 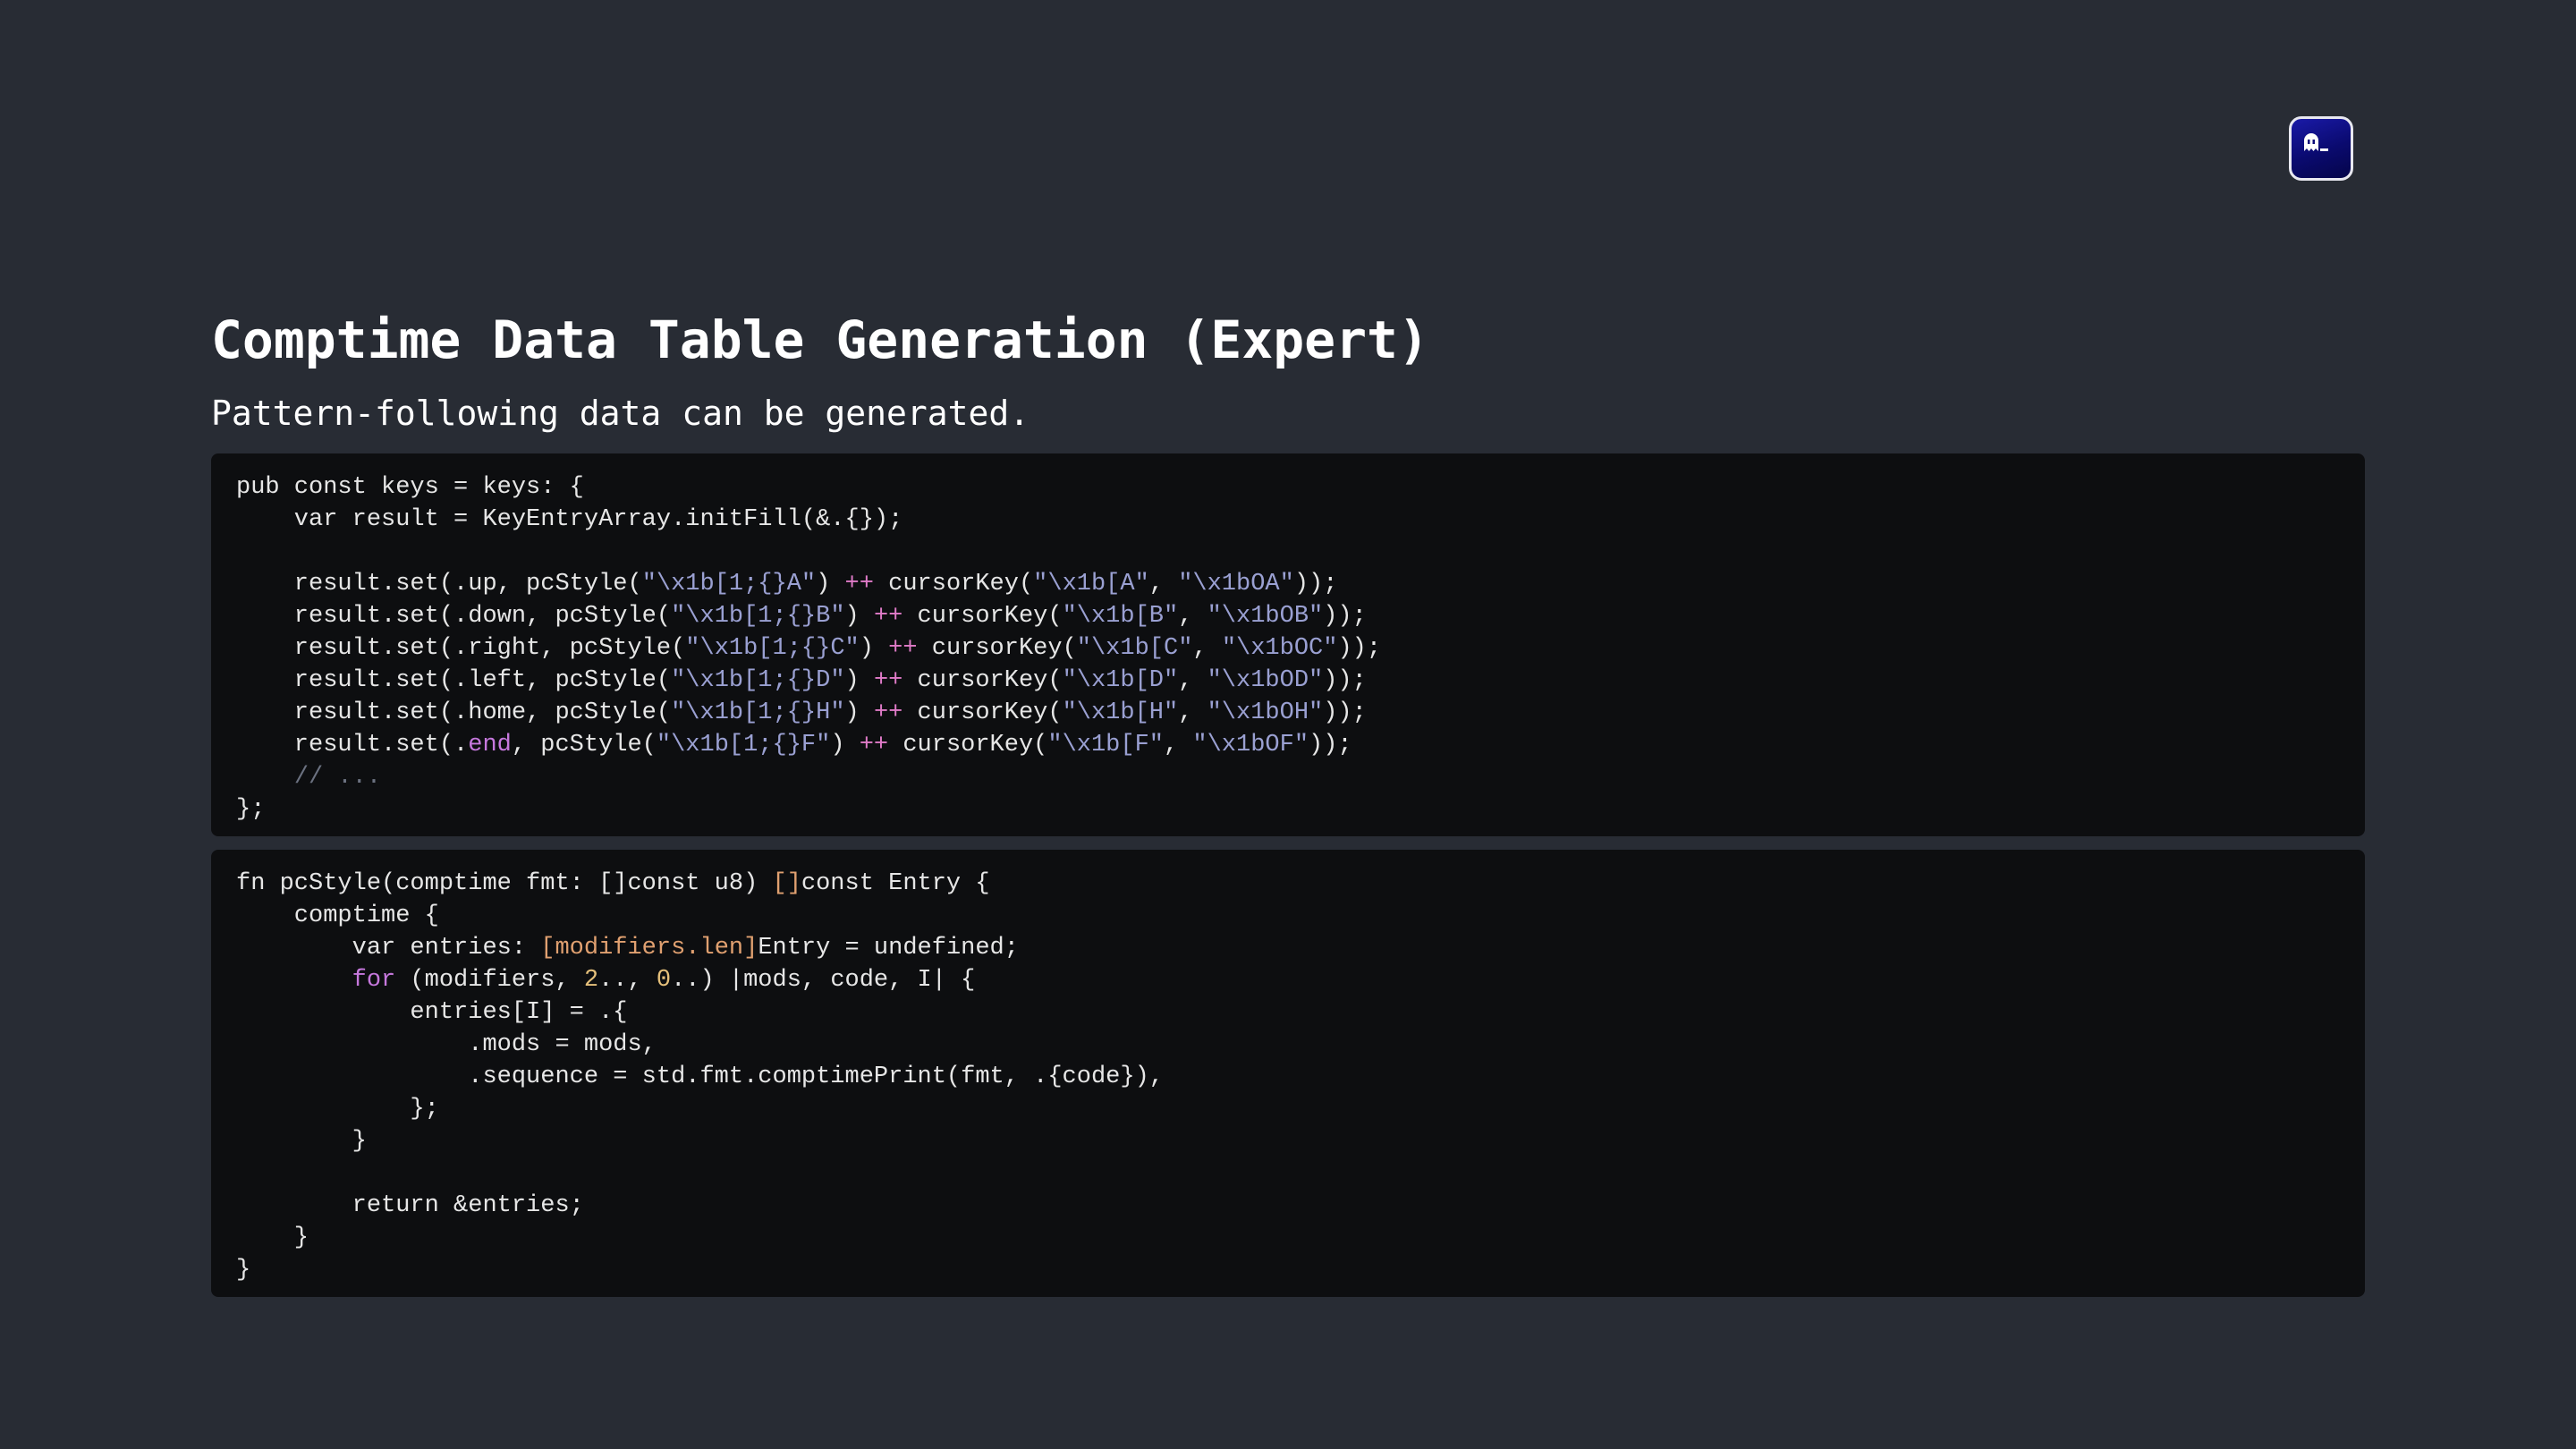 What do you see at coordinates (439, 584) in the screenshot?
I see `code-token: result.set(.up, pcStyle(` at bounding box center [439, 584].